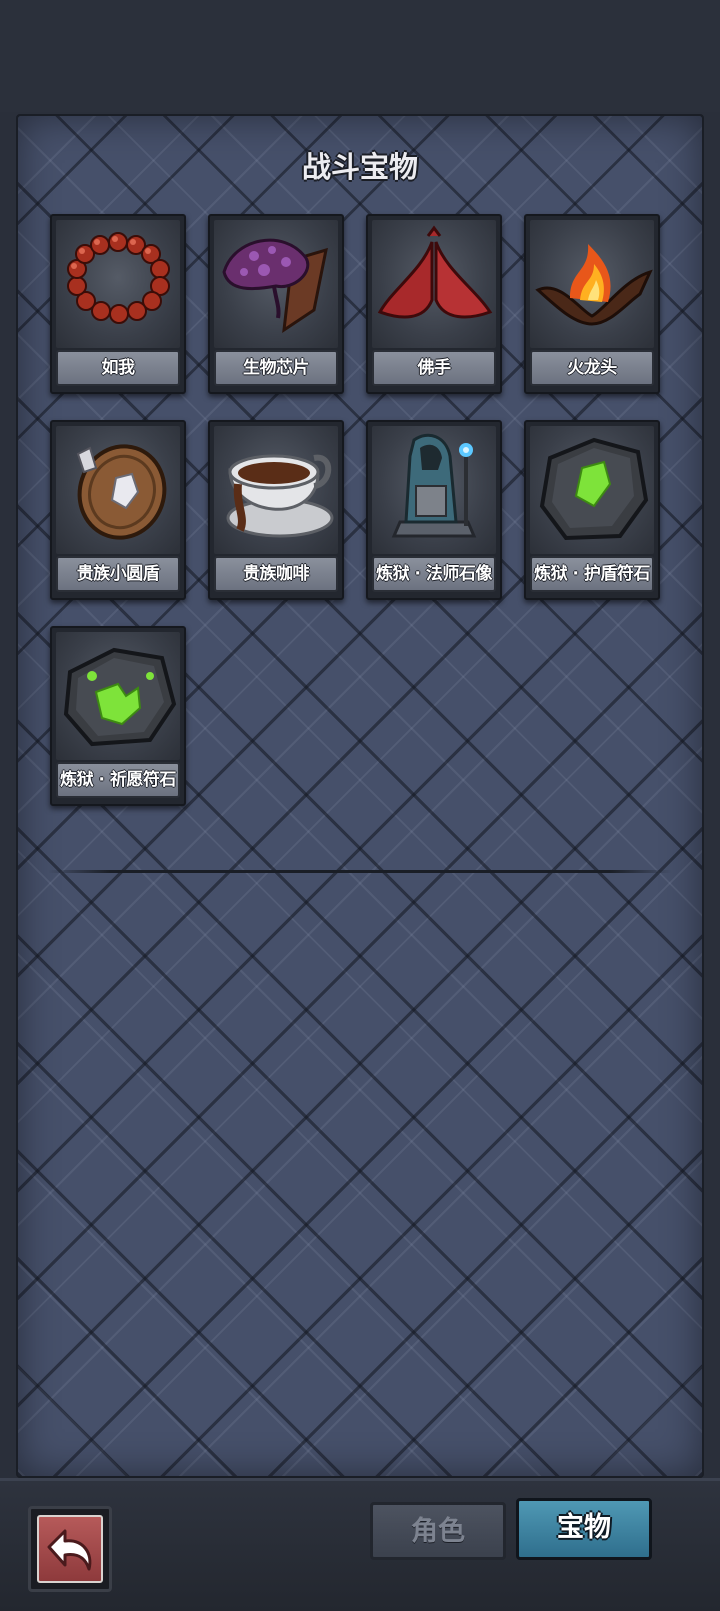 The height and width of the screenshot is (1611, 720). Describe the element at coordinates (360, 871) in the screenshot. I see `panel-divider` at that location.